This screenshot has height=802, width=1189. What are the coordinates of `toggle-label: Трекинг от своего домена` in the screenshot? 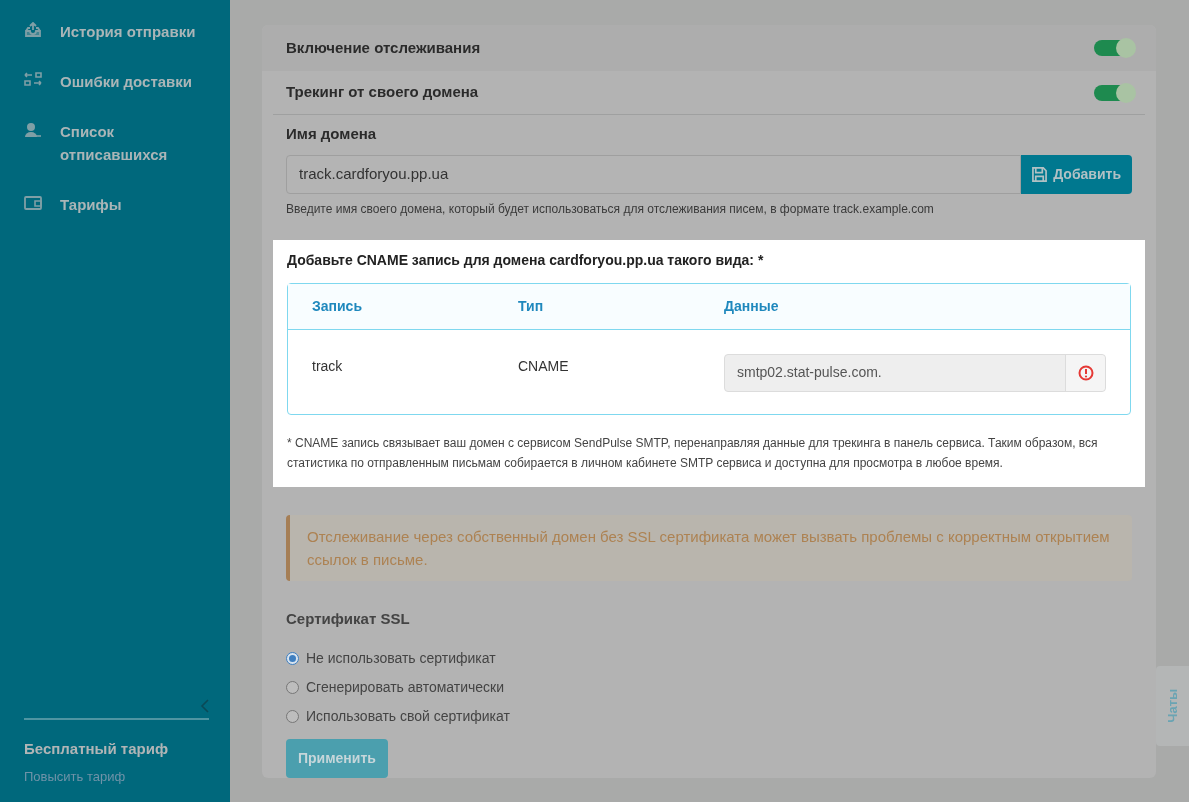 It's located at (382, 92).